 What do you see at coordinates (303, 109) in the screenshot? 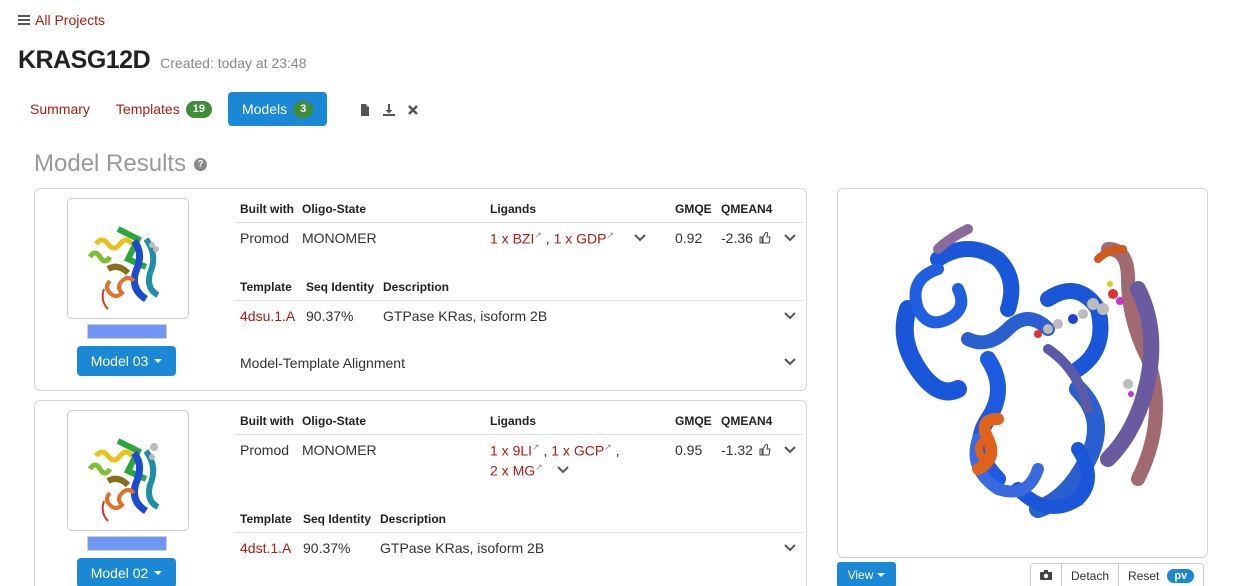
I see `models-count-badge: 3` at bounding box center [303, 109].